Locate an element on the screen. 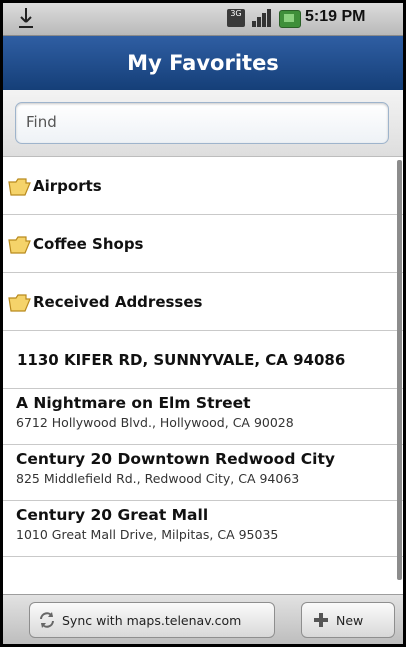 The image size is (406, 647). folder-label: Received Addresses is located at coordinates (118, 301).